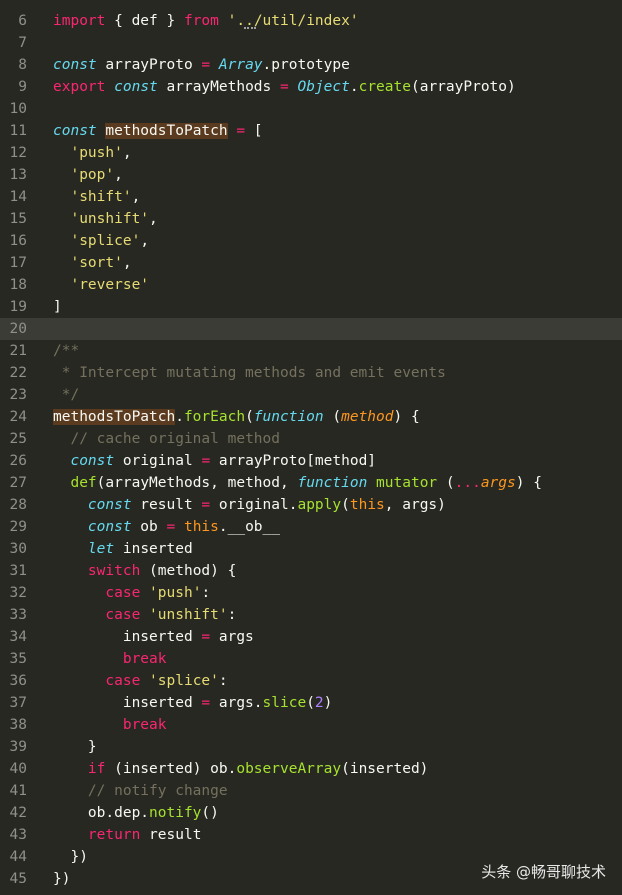 The height and width of the screenshot is (895, 622). I want to click on line-number: 20, so click(18, 329).